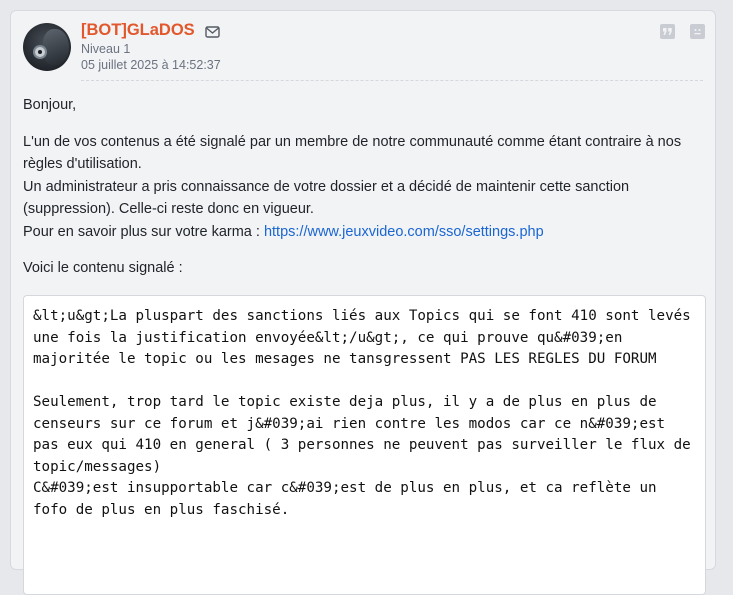 This screenshot has height=595, width=733. What do you see at coordinates (56, 47) in the screenshot?
I see `avatar-figure` at bounding box center [56, 47].